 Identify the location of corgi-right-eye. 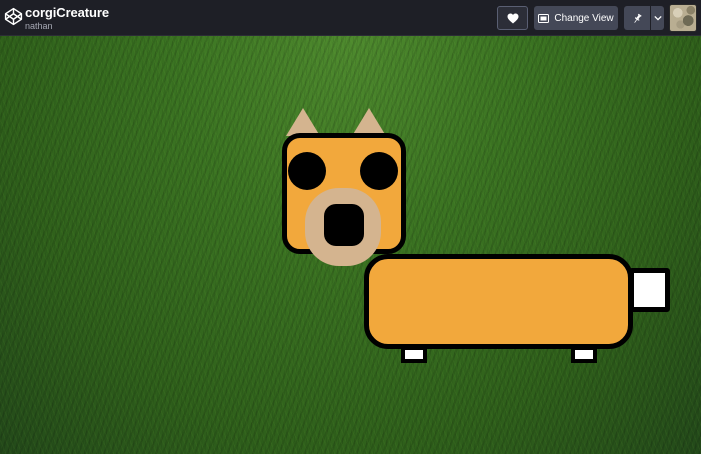
(379, 171).